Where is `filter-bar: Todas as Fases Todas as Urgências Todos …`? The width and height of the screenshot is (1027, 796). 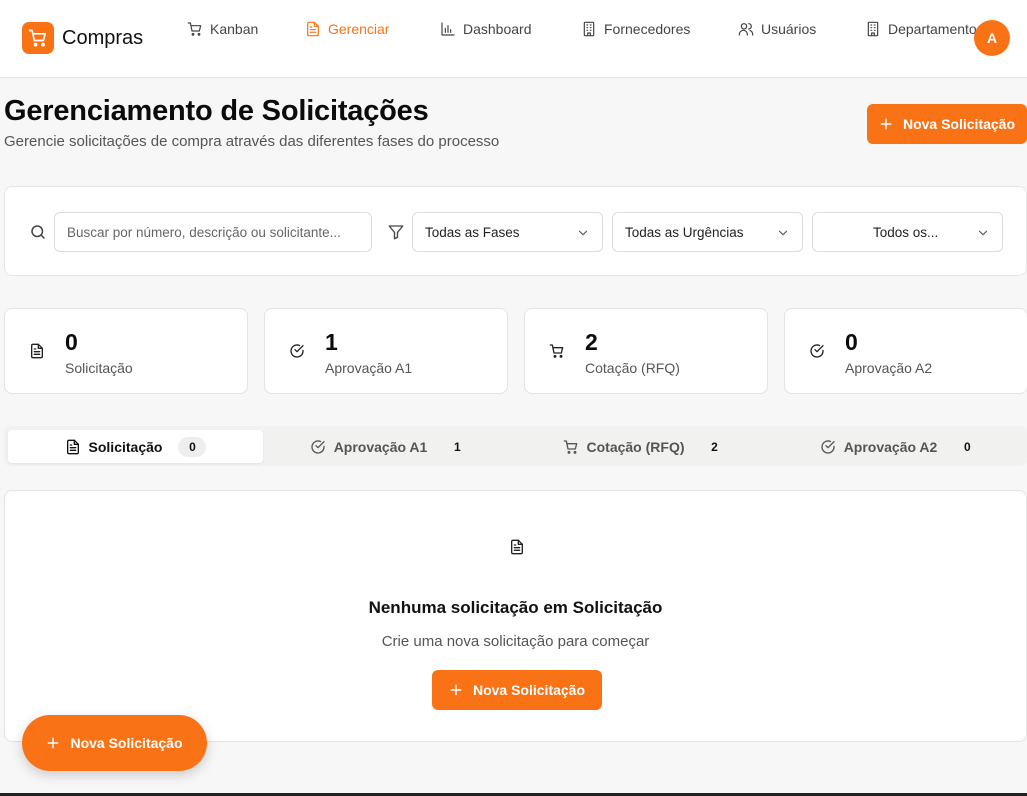
filter-bar: Todas as Fases Todas as Urgências Todos … is located at coordinates (515, 231).